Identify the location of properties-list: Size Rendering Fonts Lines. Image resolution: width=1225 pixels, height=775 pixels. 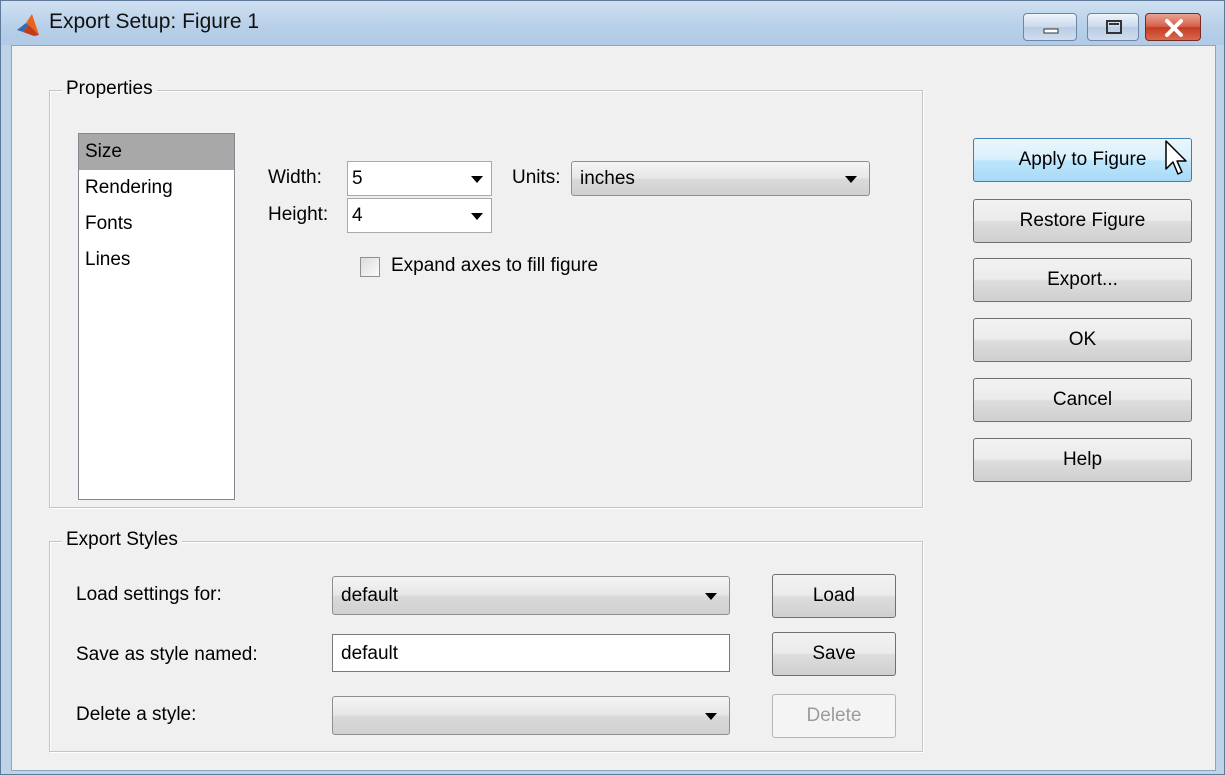
(156, 316).